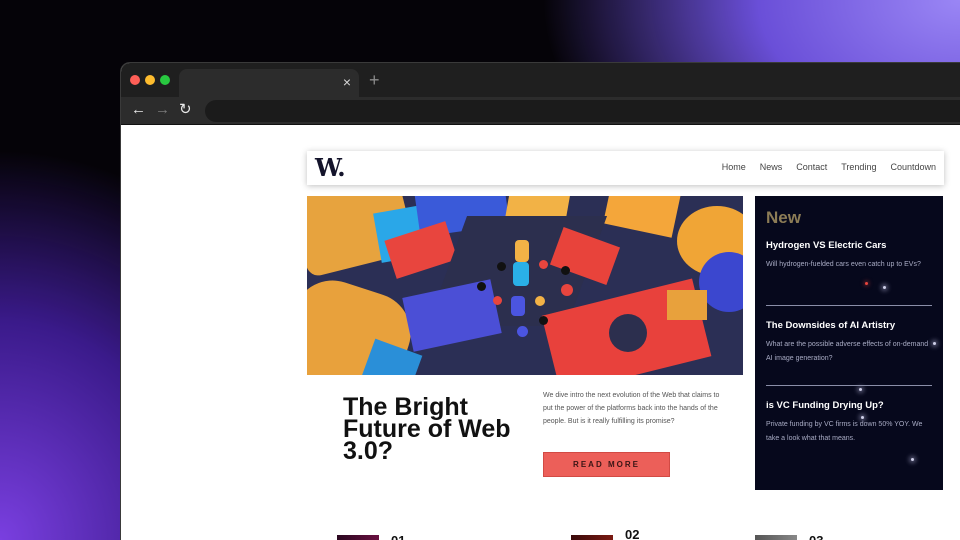 This screenshot has width=960, height=540. I want to click on address-bar, so click(582, 111).